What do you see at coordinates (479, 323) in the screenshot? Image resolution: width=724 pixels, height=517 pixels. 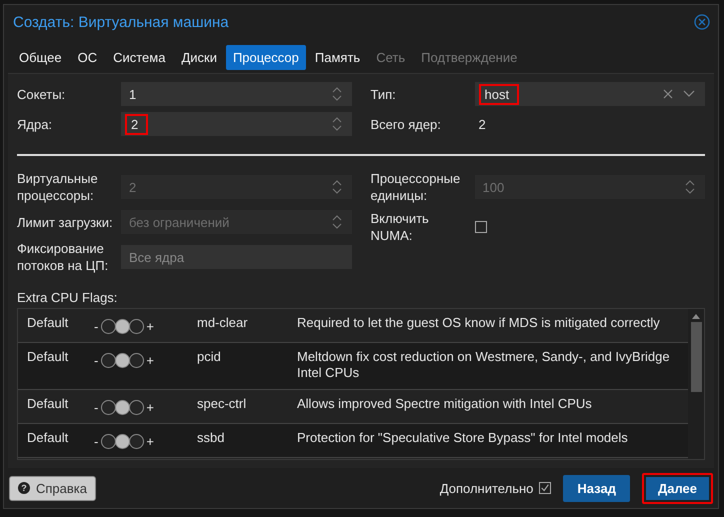 I see `table-cell-text: Required to let the guest OS know if MDS is mitigated correctly` at bounding box center [479, 323].